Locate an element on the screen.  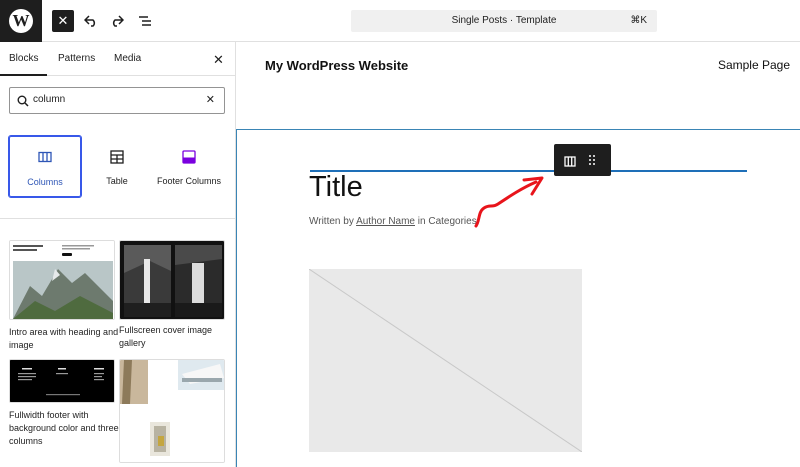
tab-patterns: Patterns is located at coordinates (76, 58).